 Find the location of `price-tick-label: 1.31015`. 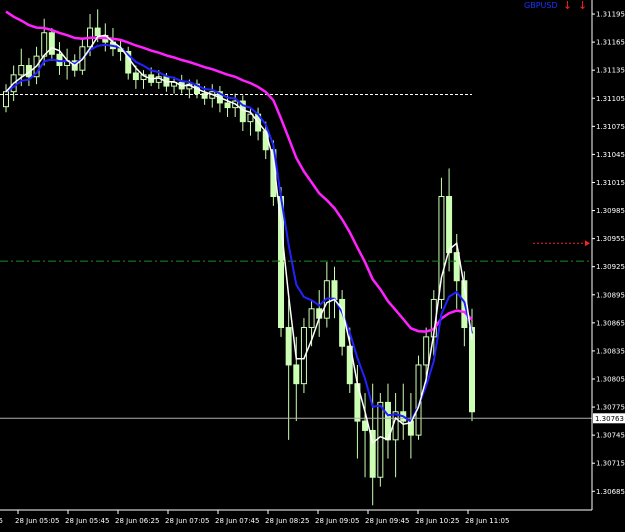

price-tick-label: 1.31015 is located at coordinates (610, 183).